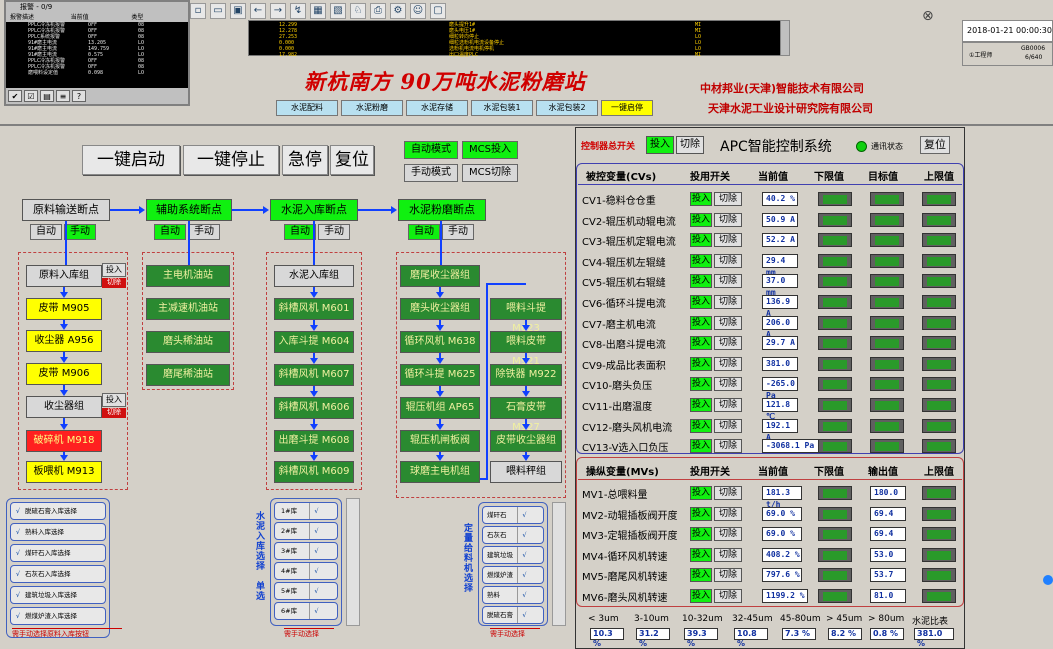 Image resolution: width=1053 pixels, height=649 pixels. What do you see at coordinates (108, 73) in the screenshot?
I see `alarm-row: 磨喂料设定值 0.098 LO` at bounding box center [108, 73].